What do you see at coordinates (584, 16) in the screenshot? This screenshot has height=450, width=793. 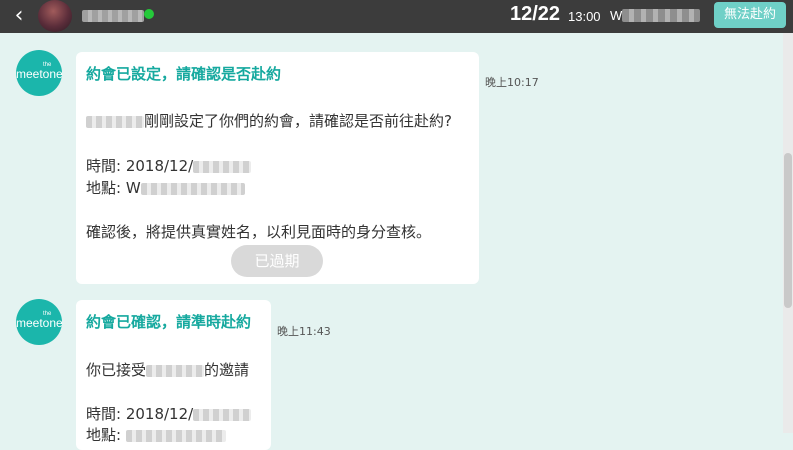 I see `time-label: 13:00` at bounding box center [584, 16].